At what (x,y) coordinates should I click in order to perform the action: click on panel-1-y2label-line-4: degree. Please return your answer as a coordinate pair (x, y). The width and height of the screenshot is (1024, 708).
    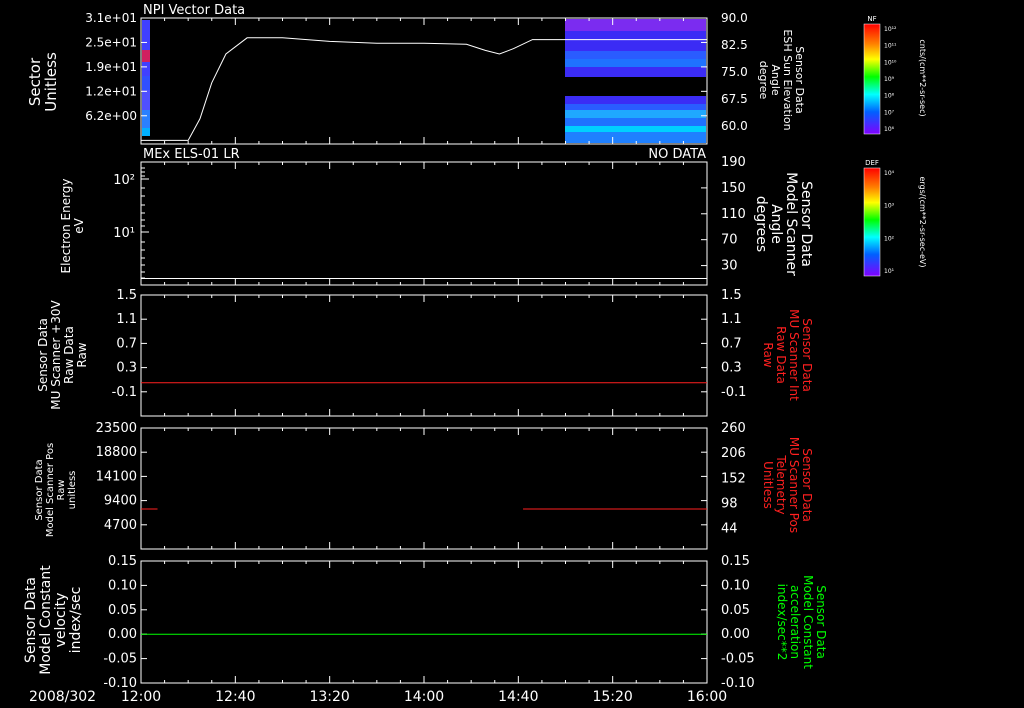
    Looking at the image, I should click on (763, 80).